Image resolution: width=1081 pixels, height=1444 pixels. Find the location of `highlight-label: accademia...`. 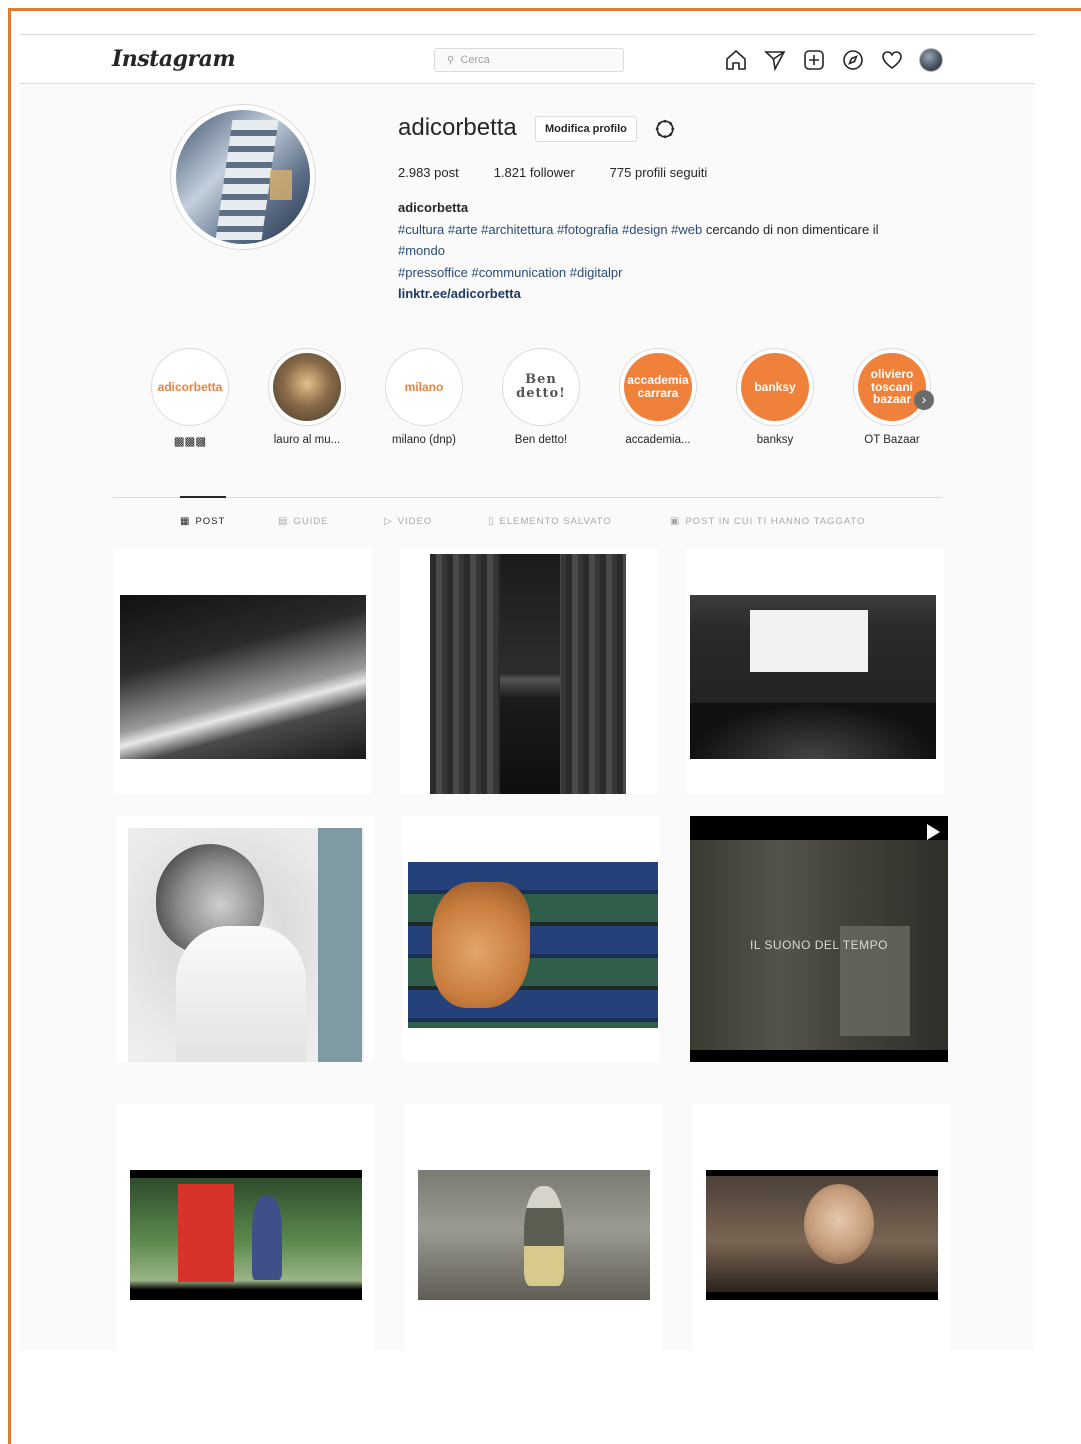

highlight-label: accademia... is located at coordinates (658, 440).